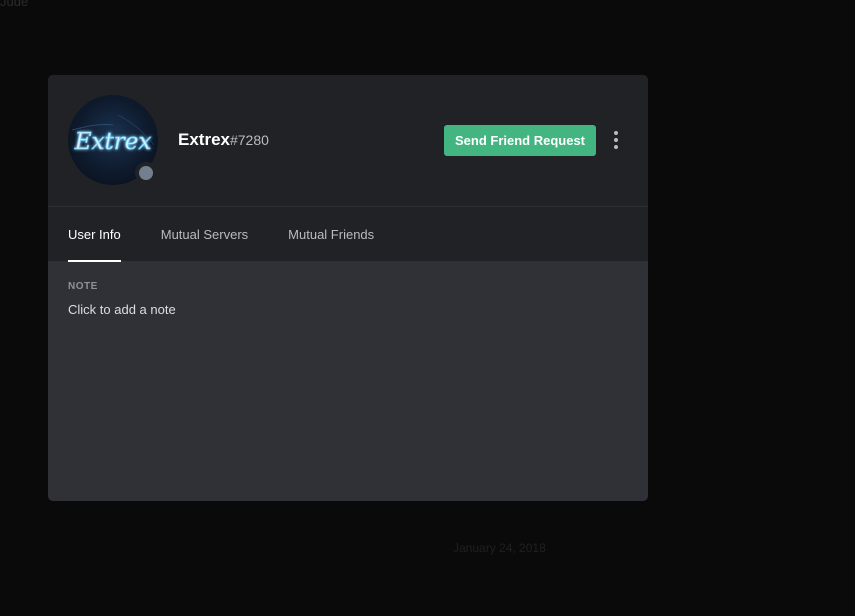  I want to click on offline-status-icon, so click(146, 173).